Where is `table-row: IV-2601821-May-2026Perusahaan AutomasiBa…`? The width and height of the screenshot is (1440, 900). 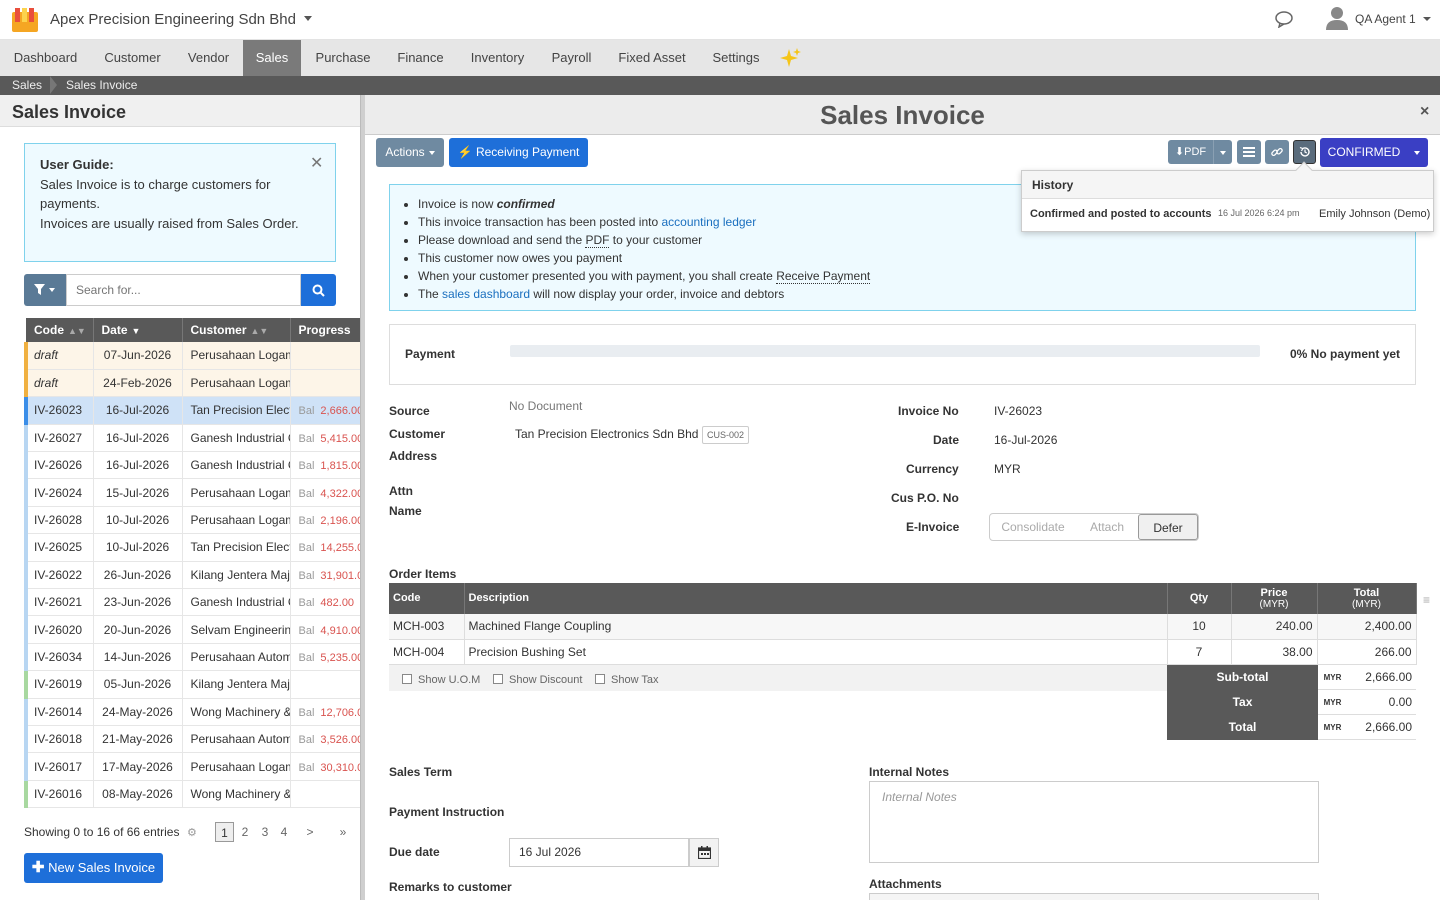 table-row: IV-2601821-May-2026Perusahaan AutomasiBa… is located at coordinates (192, 739).